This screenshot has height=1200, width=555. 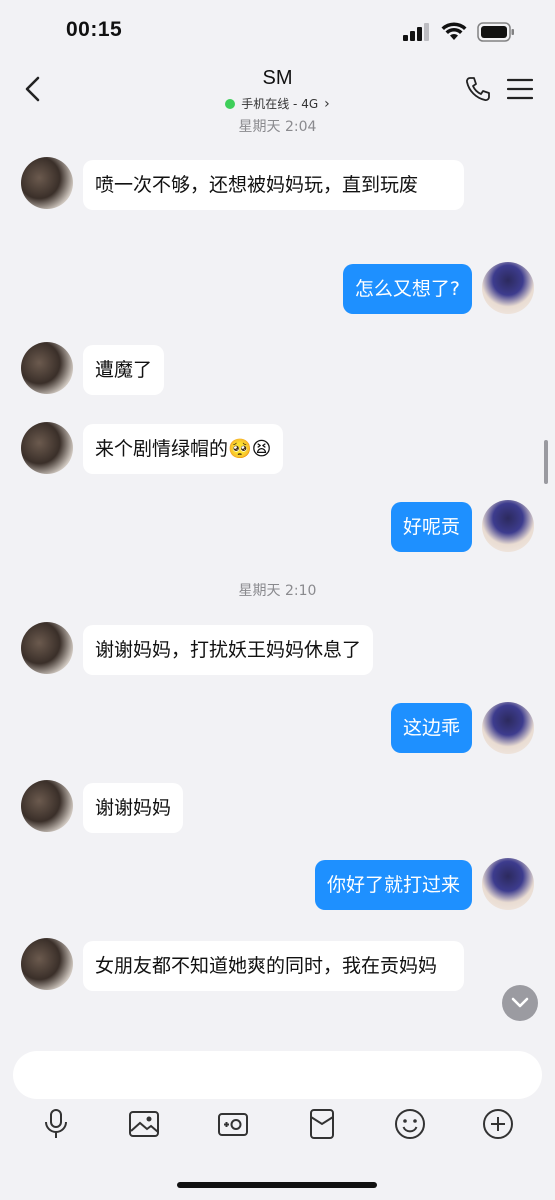 I want to click on online-dot-icon, so click(x=230, y=103).